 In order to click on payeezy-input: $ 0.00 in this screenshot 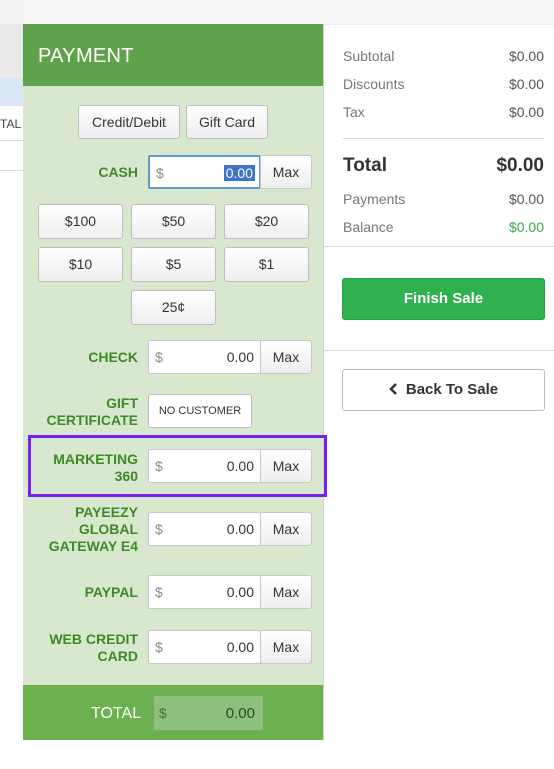, I will do `click(204, 529)`.